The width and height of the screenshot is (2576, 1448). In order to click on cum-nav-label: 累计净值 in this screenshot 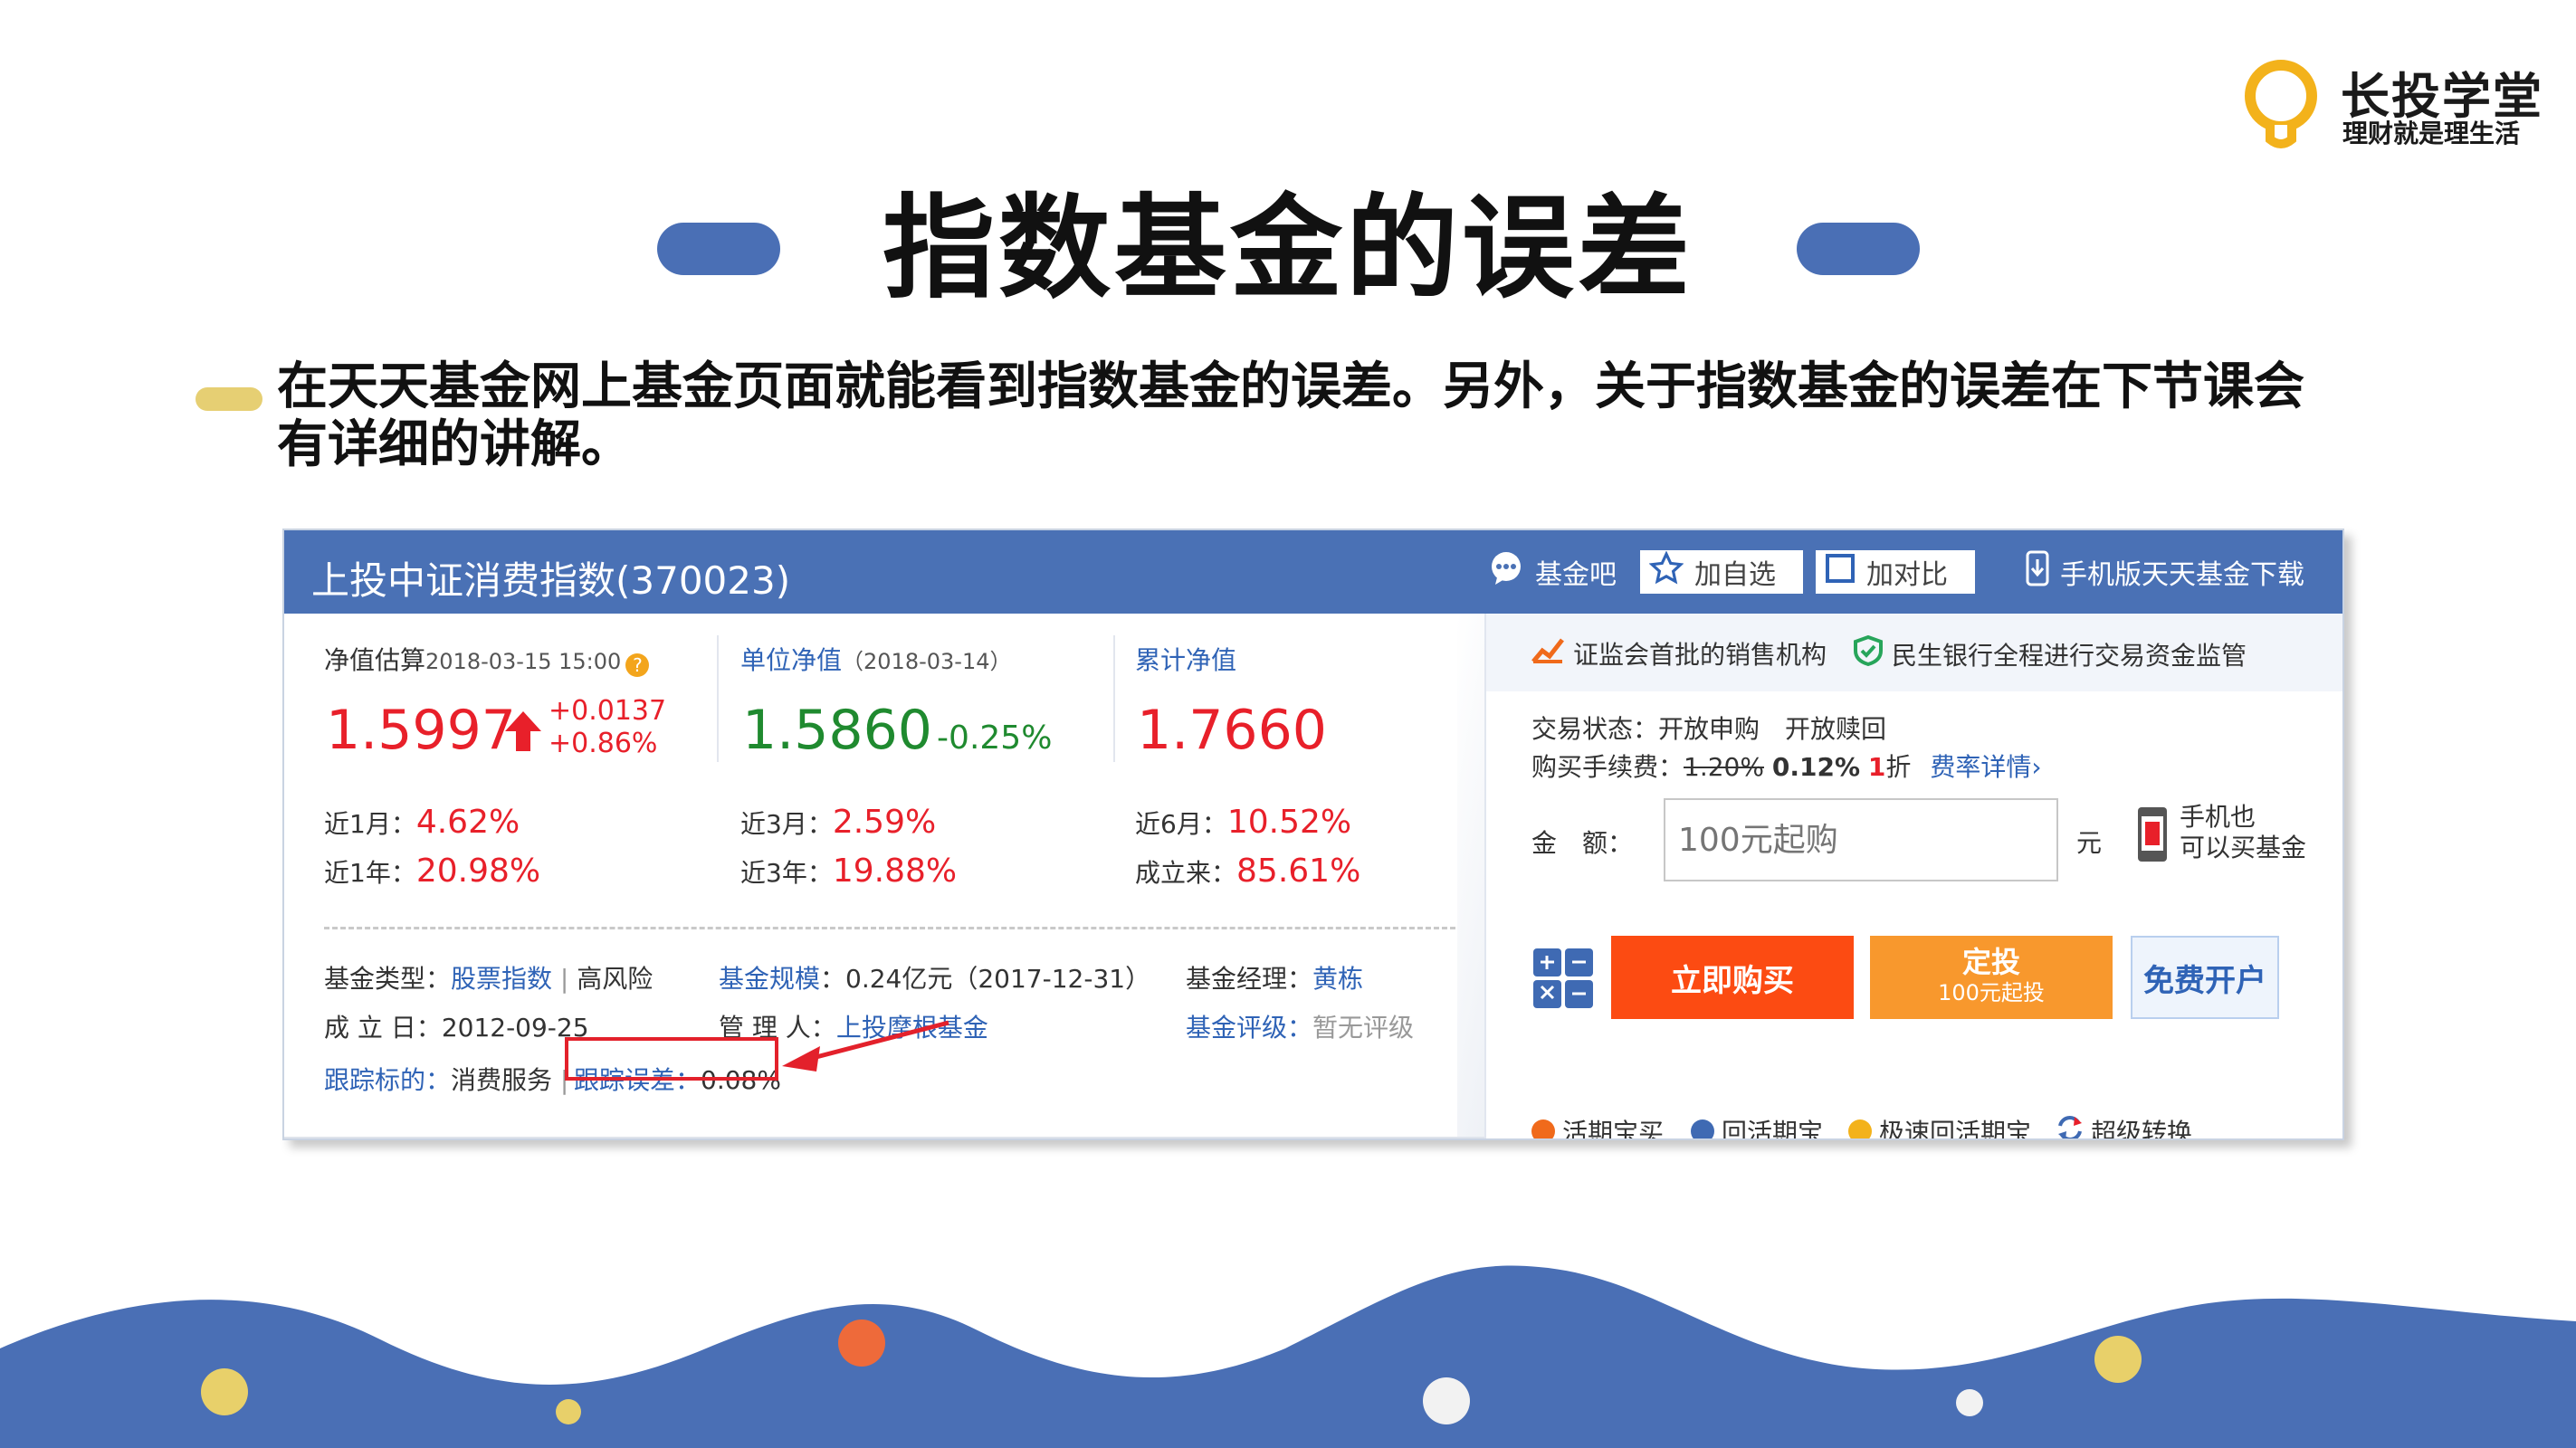, I will do `click(1185, 659)`.